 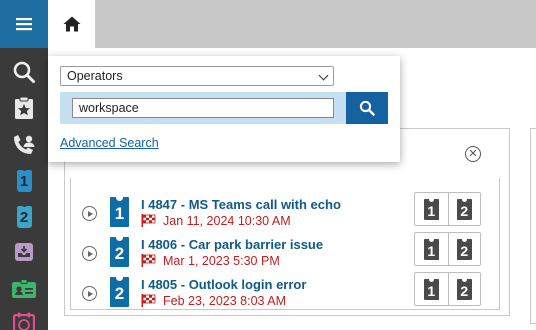 What do you see at coordinates (241, 204) in the screenshot?
I see `ticket-title: I 4847 - MS Teams call with echo` at bounding box center [241, 204].